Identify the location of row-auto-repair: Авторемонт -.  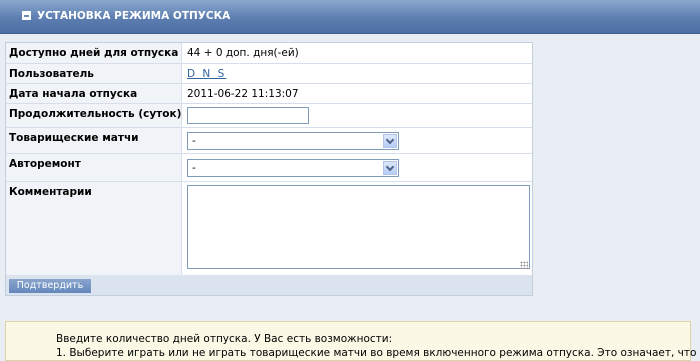
(269, 168).